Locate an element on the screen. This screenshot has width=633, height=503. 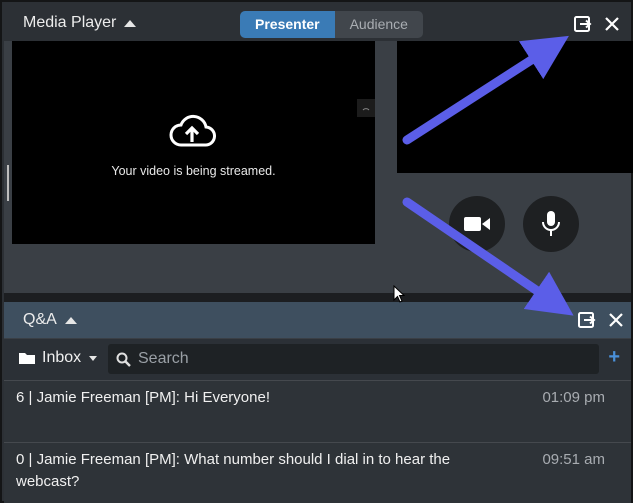
self-video is located at coordinates (515, 107).